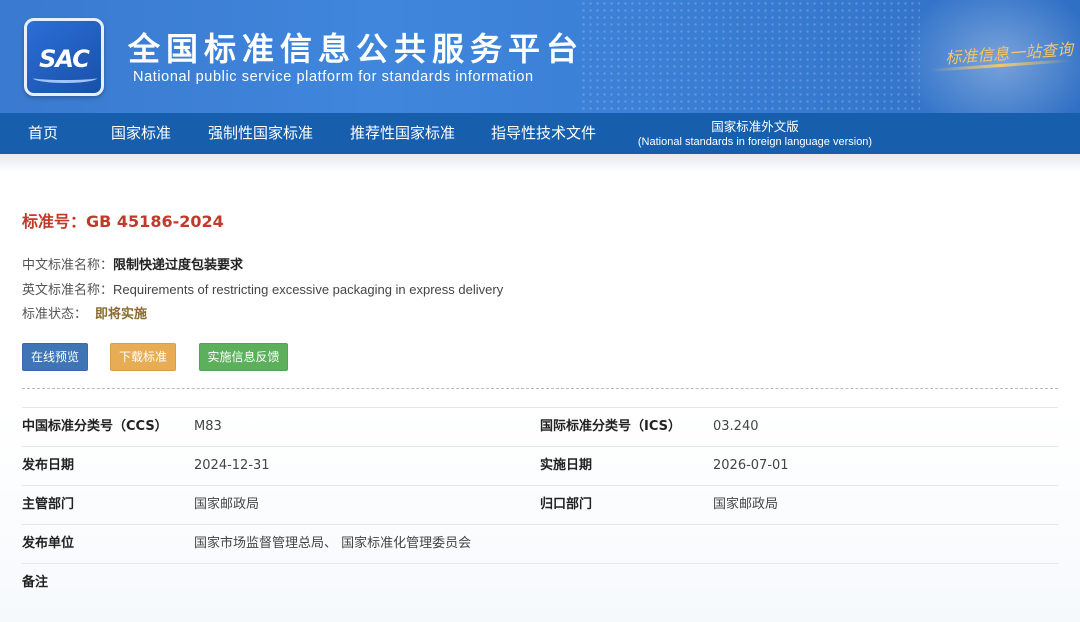 Image resolution: width=1080 pixels, height=622 pixels. Describe the element at coordinates (402, 133) in the screenshot. I see `nav-item-recommended-standards: 推荐性国家标准` at that location.